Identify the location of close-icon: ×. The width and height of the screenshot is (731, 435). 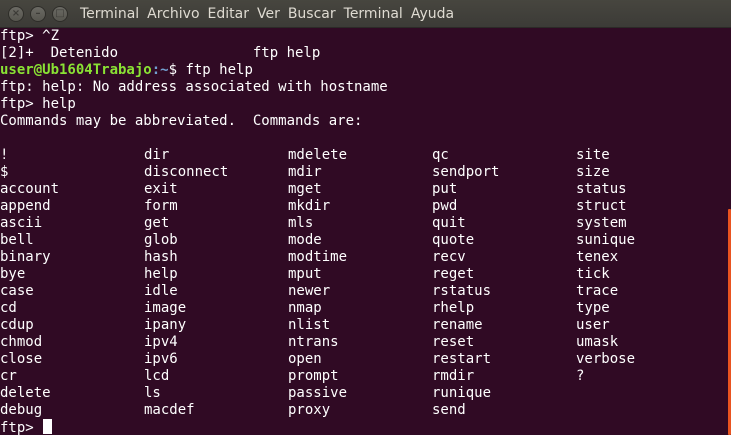
(16, 13).